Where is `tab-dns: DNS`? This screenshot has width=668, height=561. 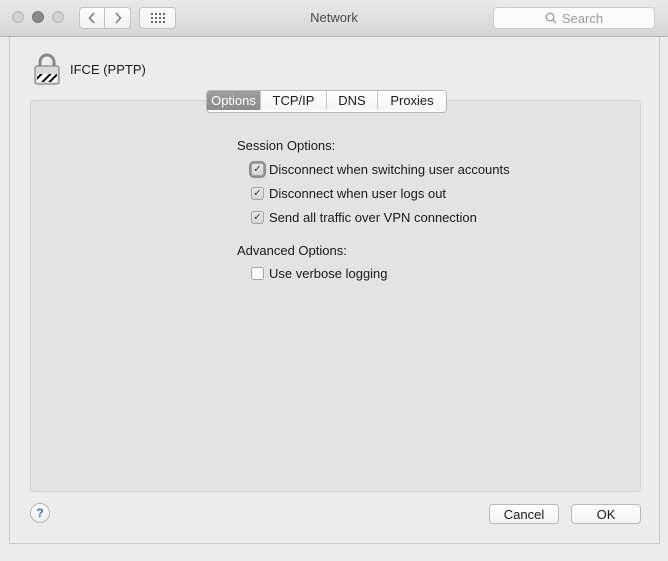 tab-dns: DNS is located at coordinates (351, 100).